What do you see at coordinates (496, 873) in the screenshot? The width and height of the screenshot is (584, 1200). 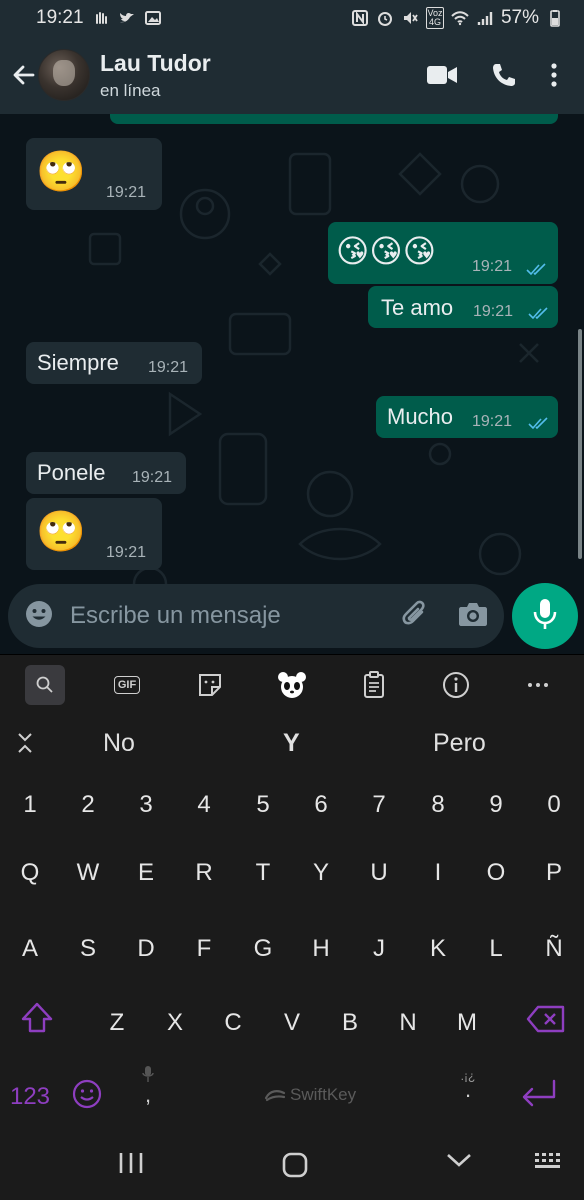 I see `key-o: O` at bounding box center [496, 873].